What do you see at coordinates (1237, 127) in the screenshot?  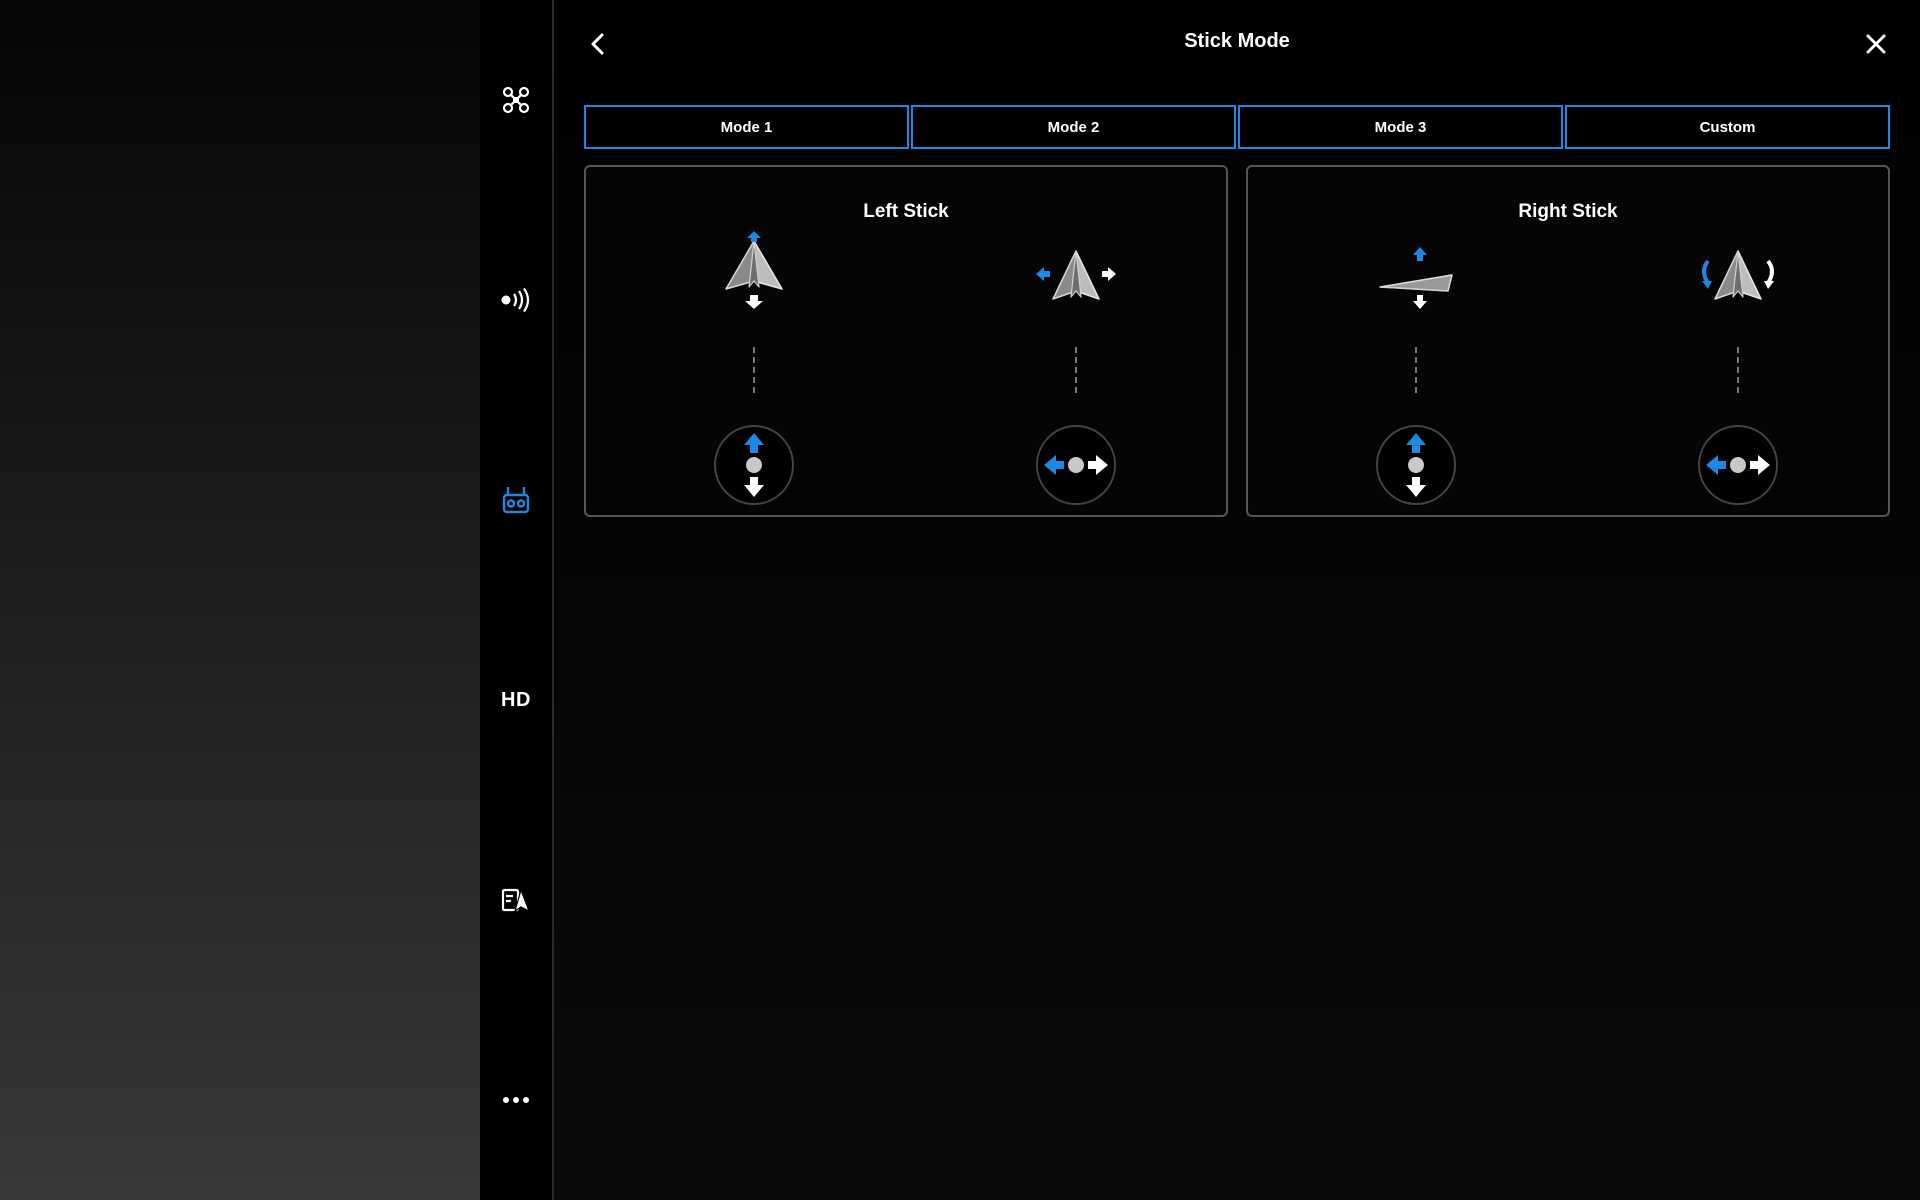 I see `stick-mode-tabs: Mode 1 Mode 2 Mode 3 Custom` at bounding box center [1237, 127].